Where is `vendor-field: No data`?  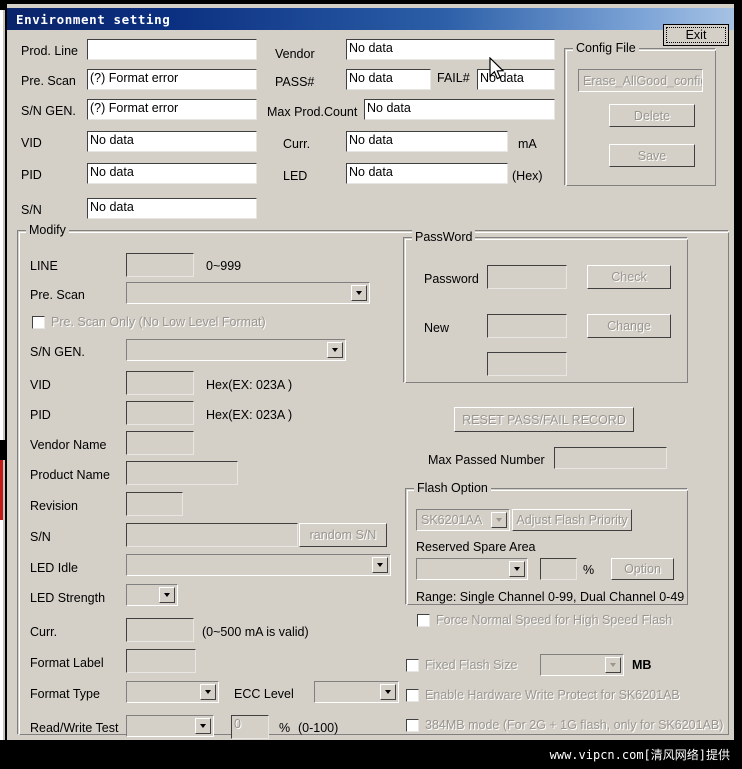 vendor-field: No data is located at coordinates (450, 49).